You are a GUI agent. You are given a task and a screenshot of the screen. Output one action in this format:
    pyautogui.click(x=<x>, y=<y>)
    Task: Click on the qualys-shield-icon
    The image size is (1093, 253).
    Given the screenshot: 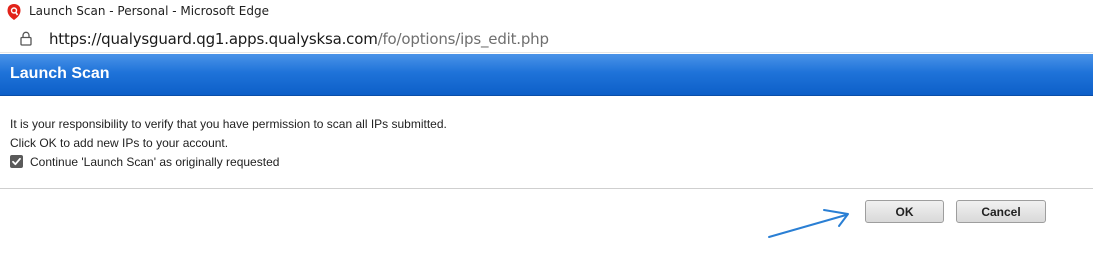 What is the action you would take?
    pyautogui.click(x=14, y=12)
    